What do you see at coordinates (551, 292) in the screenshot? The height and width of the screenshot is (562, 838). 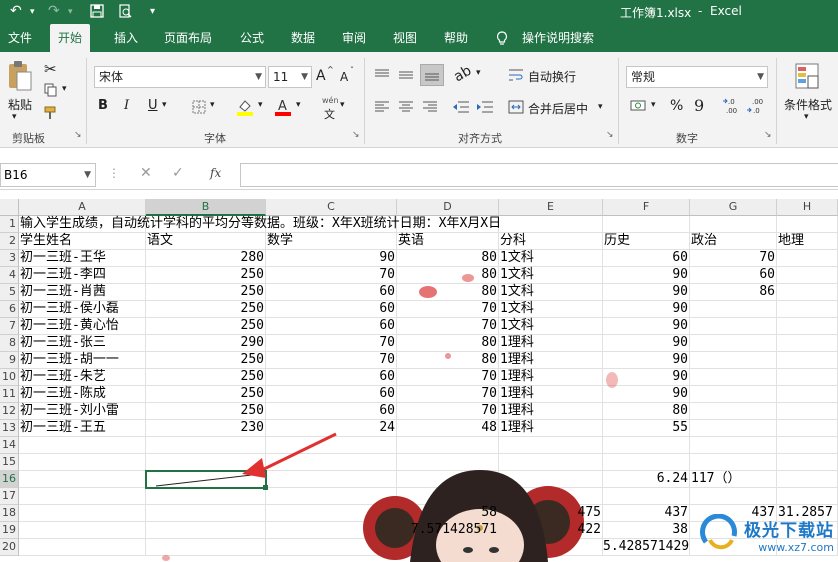 I see `cell-e5: 1文科` at bounding box center [551, 292].